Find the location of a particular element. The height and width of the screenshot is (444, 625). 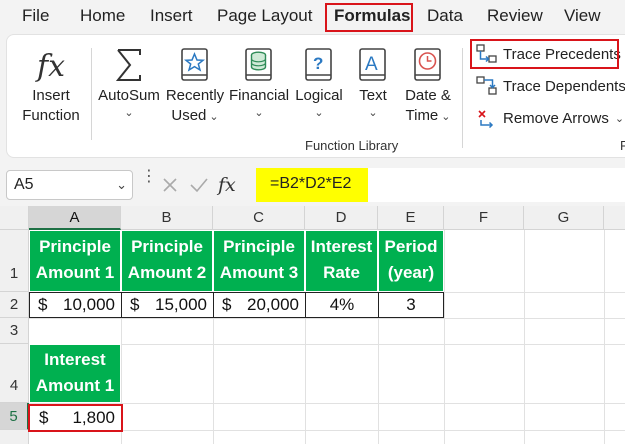

fx-icon: fx is located at coordinates (51, 66).